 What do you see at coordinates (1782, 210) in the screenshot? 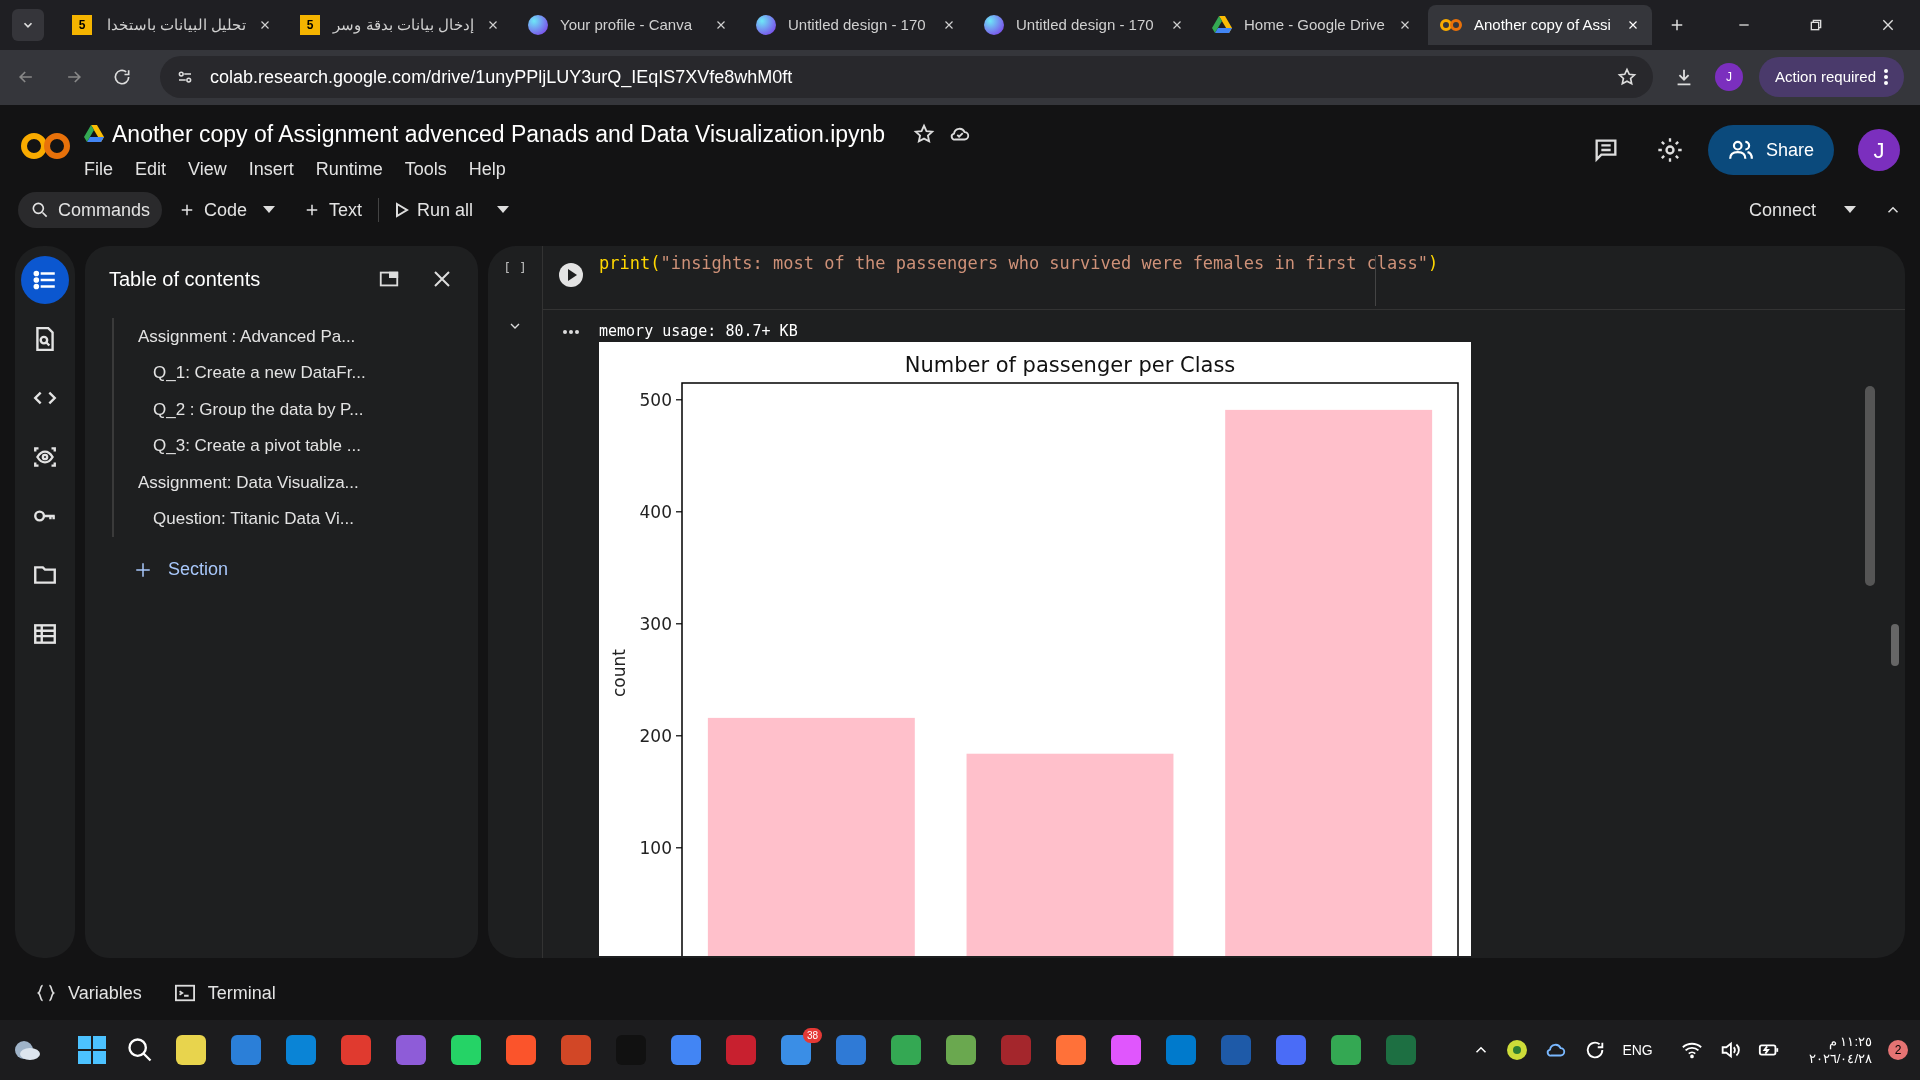
I see `connect-button: Connect` at bounding box center [1782, 210].